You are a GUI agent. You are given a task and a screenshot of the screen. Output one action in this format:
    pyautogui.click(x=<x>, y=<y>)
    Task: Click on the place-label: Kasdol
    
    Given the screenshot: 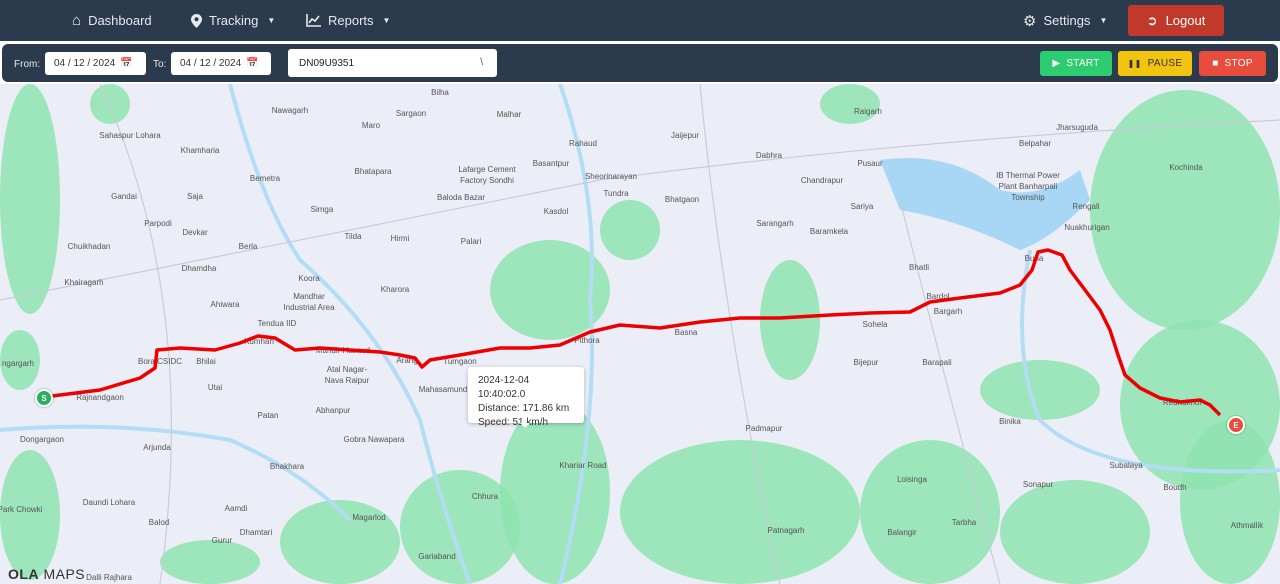 What is the action you would take?
    pyautogui.click(x=556, y=211)
    